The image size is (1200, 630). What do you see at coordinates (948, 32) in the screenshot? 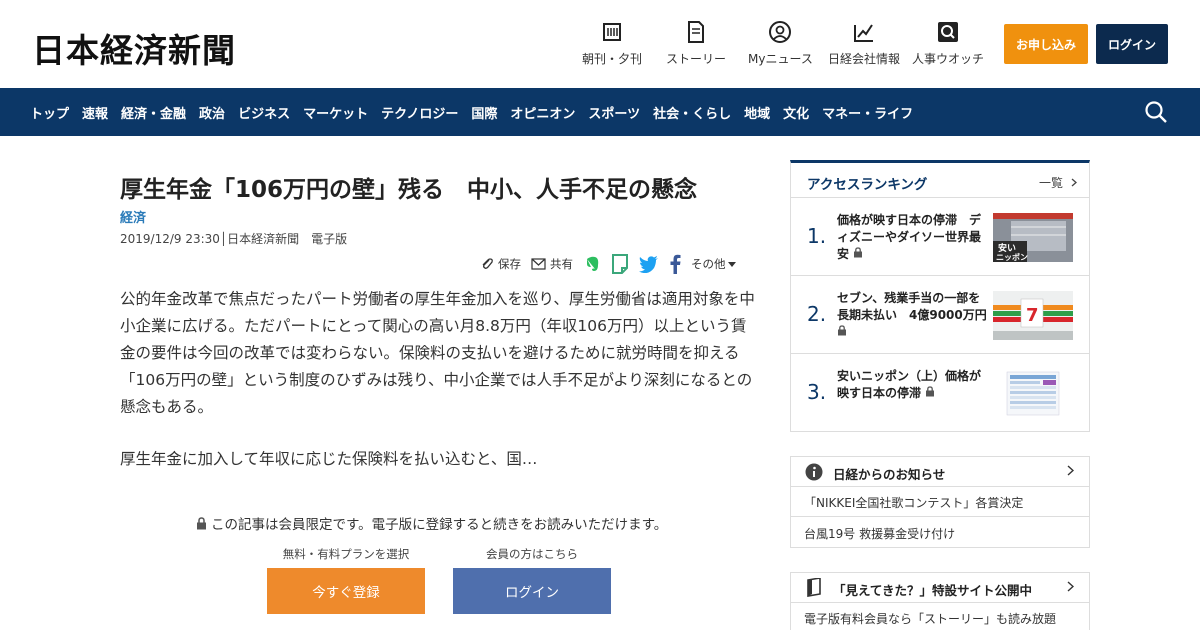
I see `magnifier-icon` at bounding box center [948, 32].